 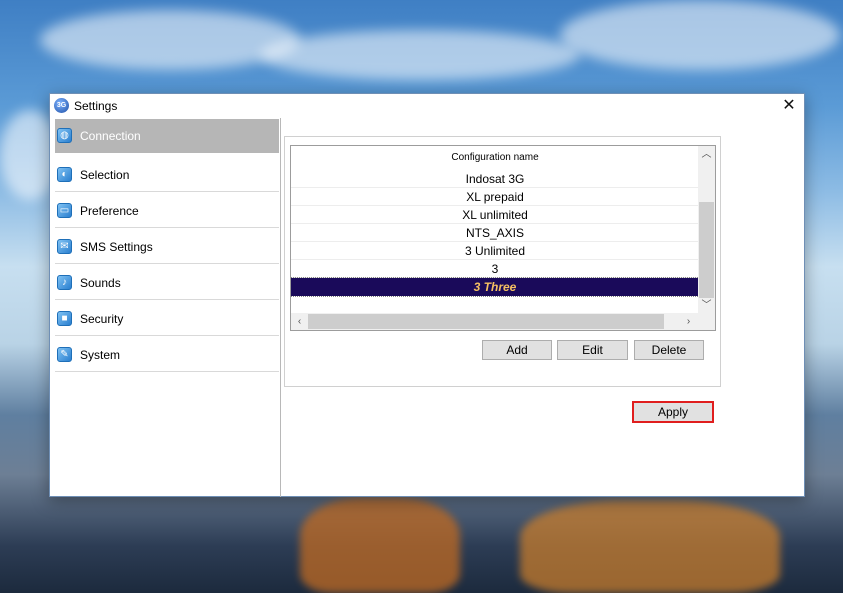 What do you see at coordinates (100, 355) in the screenshot?
I see `sidebar-item-label: System` at bounding box center [100, 355].